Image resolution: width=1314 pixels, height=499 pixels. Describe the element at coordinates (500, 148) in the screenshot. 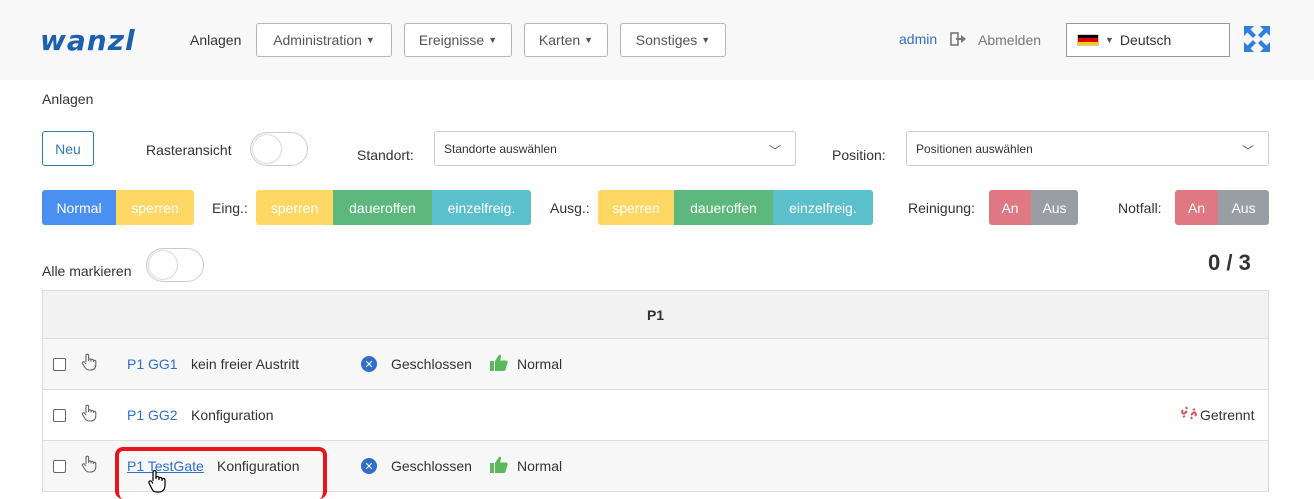

I see `location-select-placeholder: Standorte auswählen` at that location.